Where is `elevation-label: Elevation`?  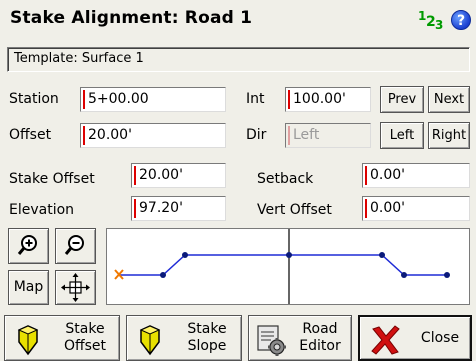
elevation-label: Elevation is located at coordinates (42, 210).